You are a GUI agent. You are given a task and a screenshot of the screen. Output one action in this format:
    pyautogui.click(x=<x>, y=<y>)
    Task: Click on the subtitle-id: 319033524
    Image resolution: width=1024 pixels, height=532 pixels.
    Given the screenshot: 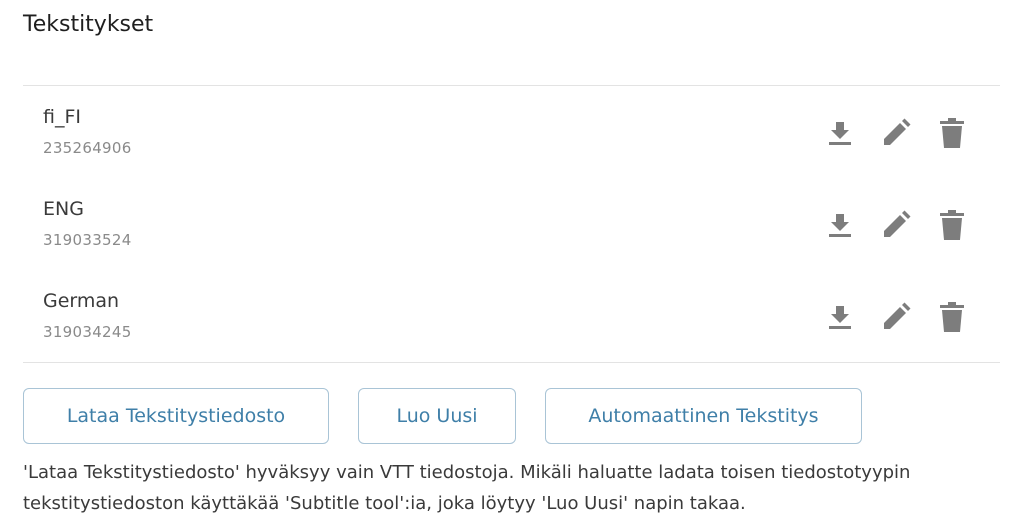 What is the action you would take?
    pyautogui.click(x=87, y=240)
    